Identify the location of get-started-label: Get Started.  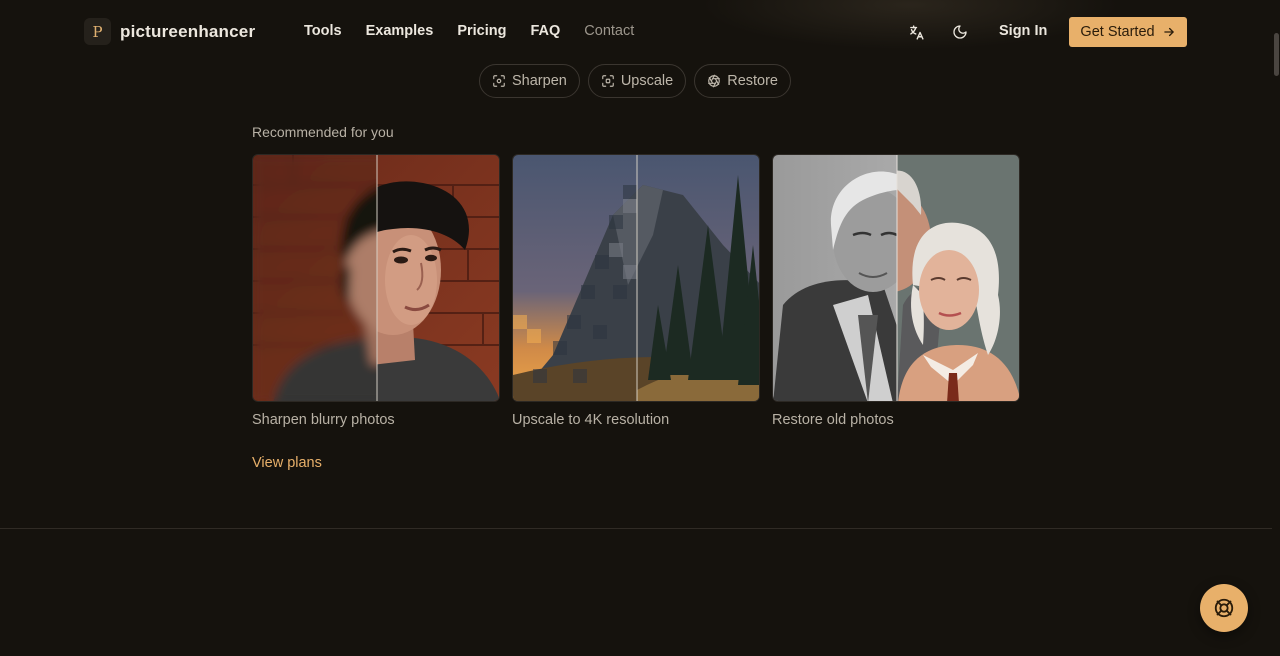
(1117, 32).